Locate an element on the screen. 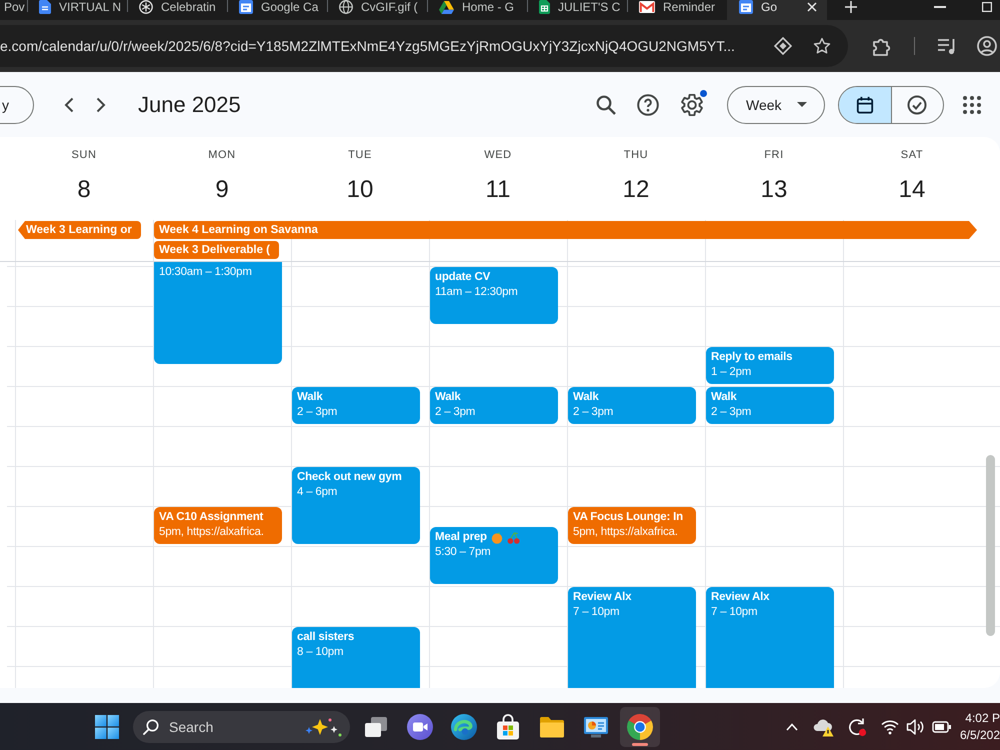  folder-icon is located at coordinates (552, 727).